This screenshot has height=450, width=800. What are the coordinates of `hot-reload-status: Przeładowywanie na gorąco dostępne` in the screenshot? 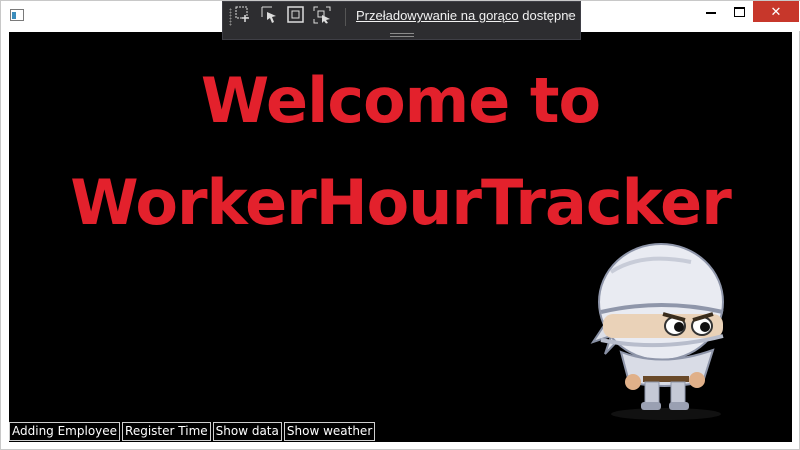 It's located at (466, 15).